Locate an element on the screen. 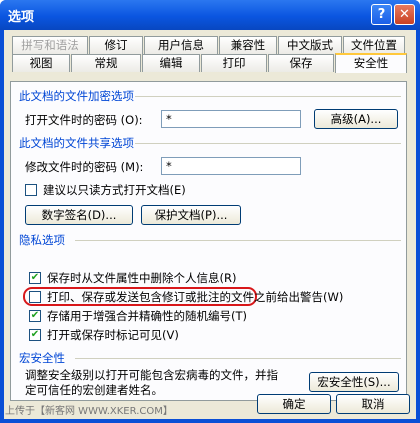 This screenshot has height=423, width=420. privacy-checkbox-markup-visible: ✔ is located at coordinates (35, 335).